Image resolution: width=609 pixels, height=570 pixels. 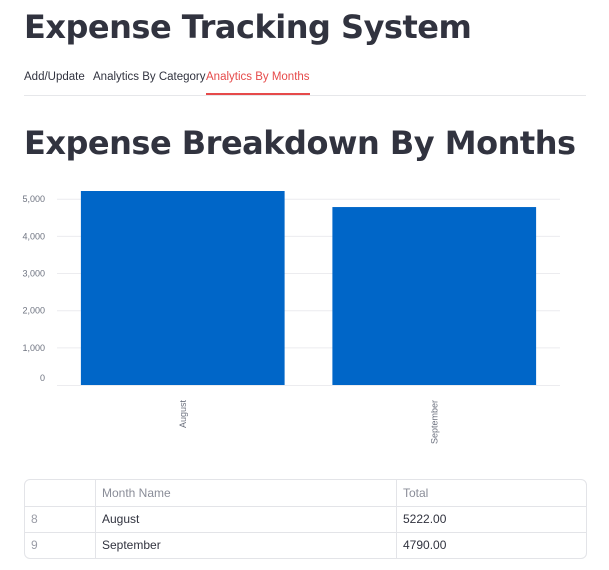 I want to click on table-header-row: Month Name Total, so click(x=305, y=493).